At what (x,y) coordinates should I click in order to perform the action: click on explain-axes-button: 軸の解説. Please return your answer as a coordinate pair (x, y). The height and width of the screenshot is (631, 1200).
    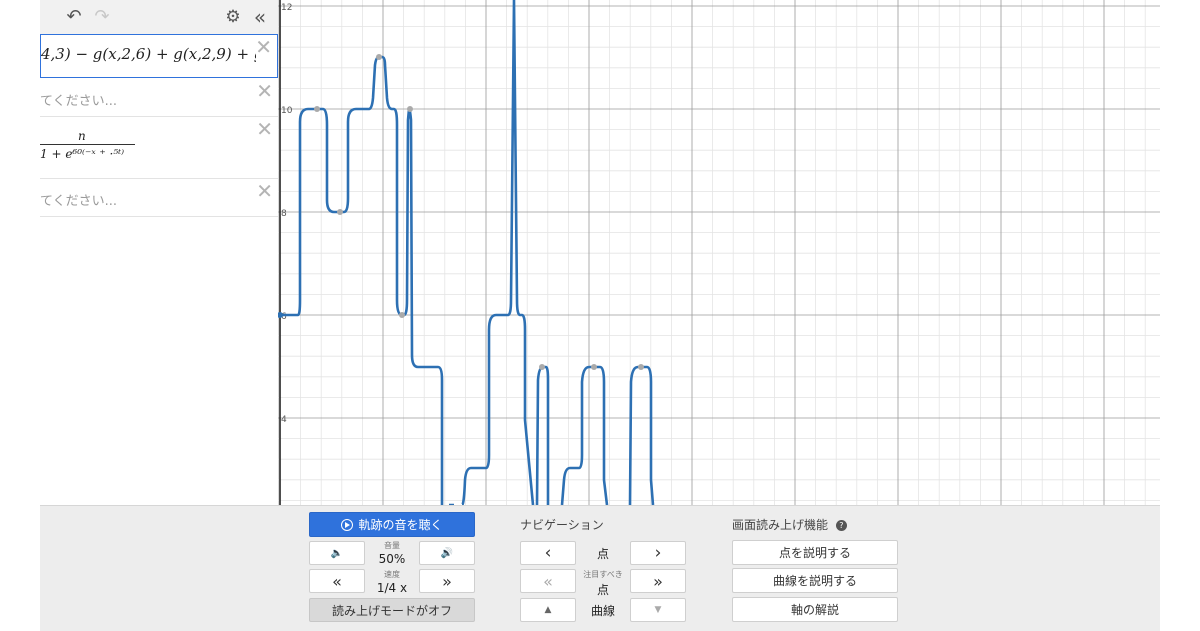
    Looking at the image, I should click on (815, 609).